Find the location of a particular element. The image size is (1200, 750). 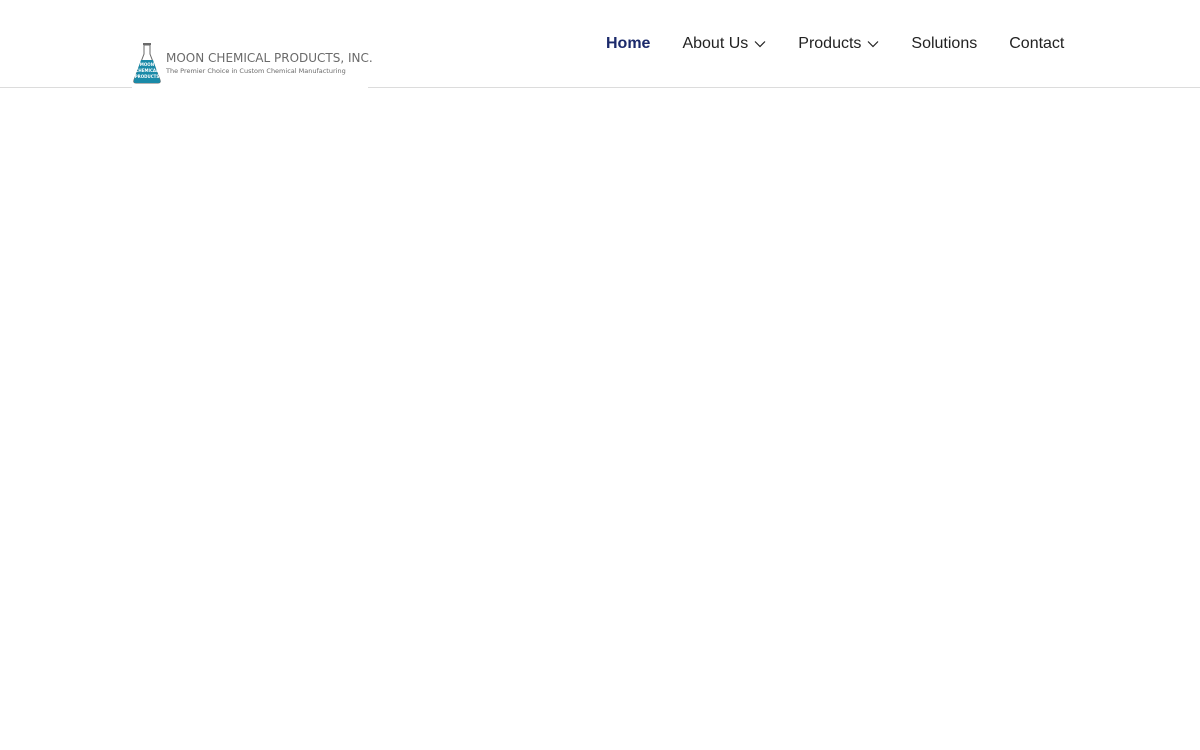

nav-contact-label: Contact is located at coordinates (1037, 43).